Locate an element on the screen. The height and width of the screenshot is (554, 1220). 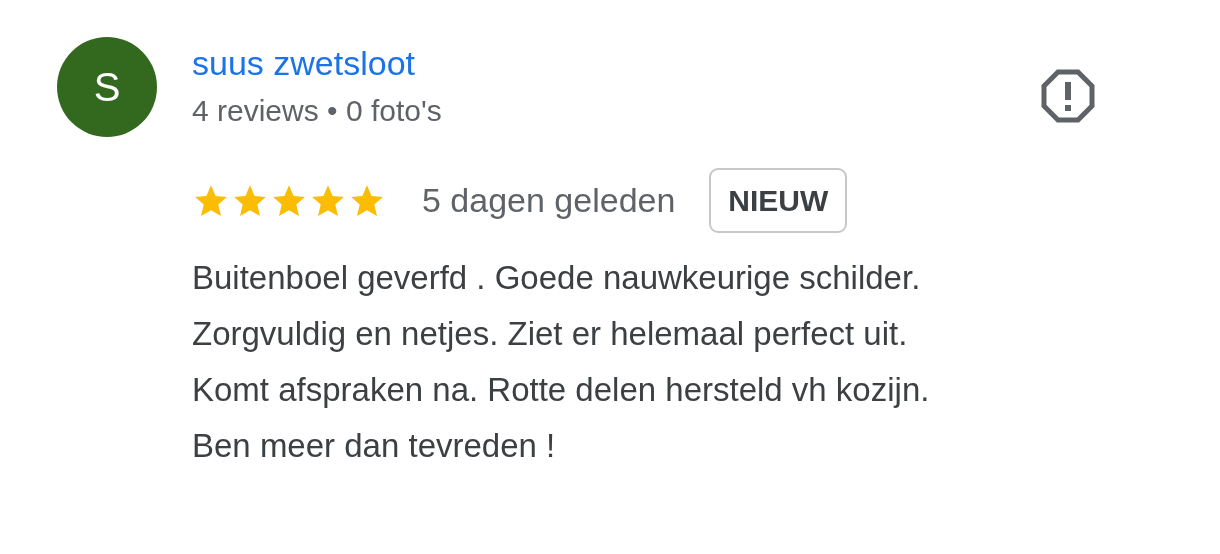
review-meta: 4 reviews • 0 foto's is located at coordinates (317, 111).